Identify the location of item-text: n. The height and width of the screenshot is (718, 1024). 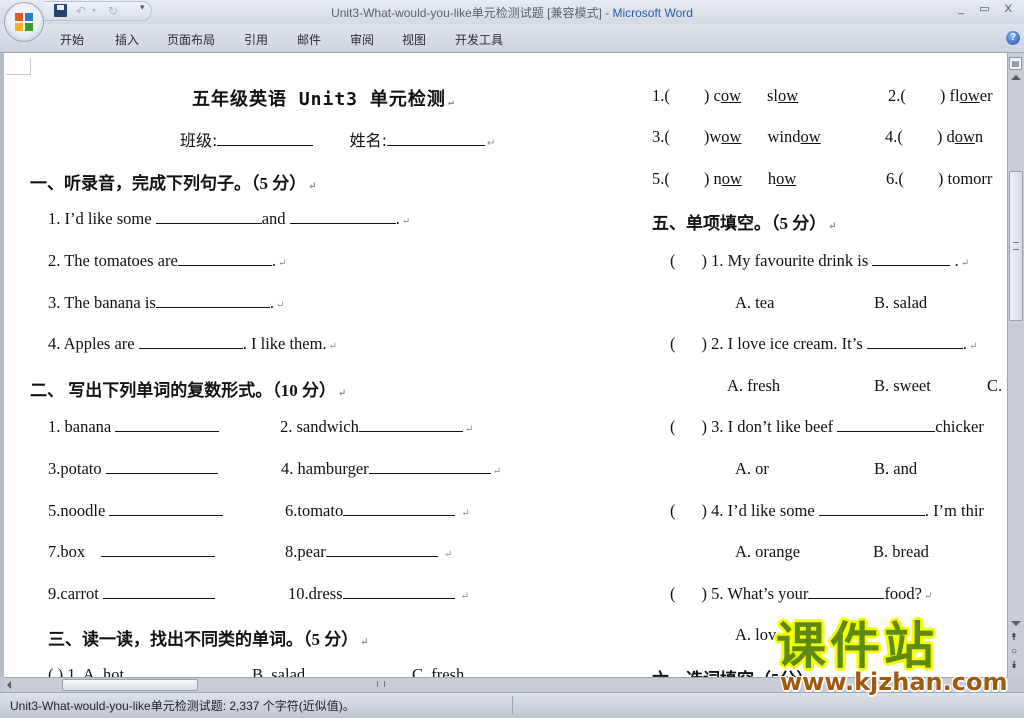
(979, 136).